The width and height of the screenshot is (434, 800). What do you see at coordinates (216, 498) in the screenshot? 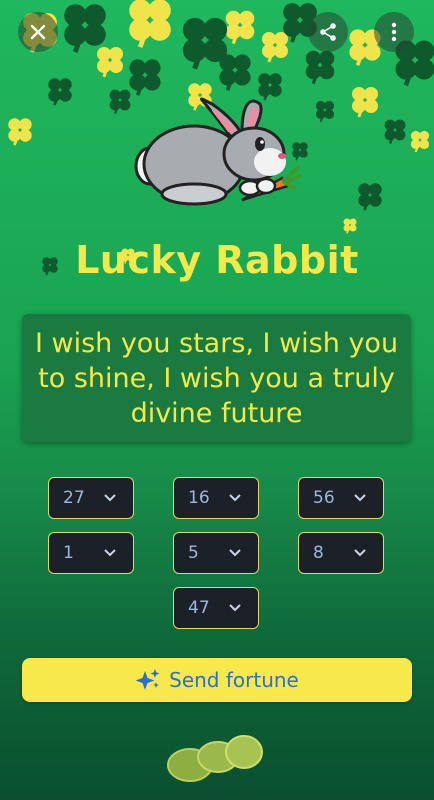
I see `number-select-2: 16` at bounding box center [216, 498].